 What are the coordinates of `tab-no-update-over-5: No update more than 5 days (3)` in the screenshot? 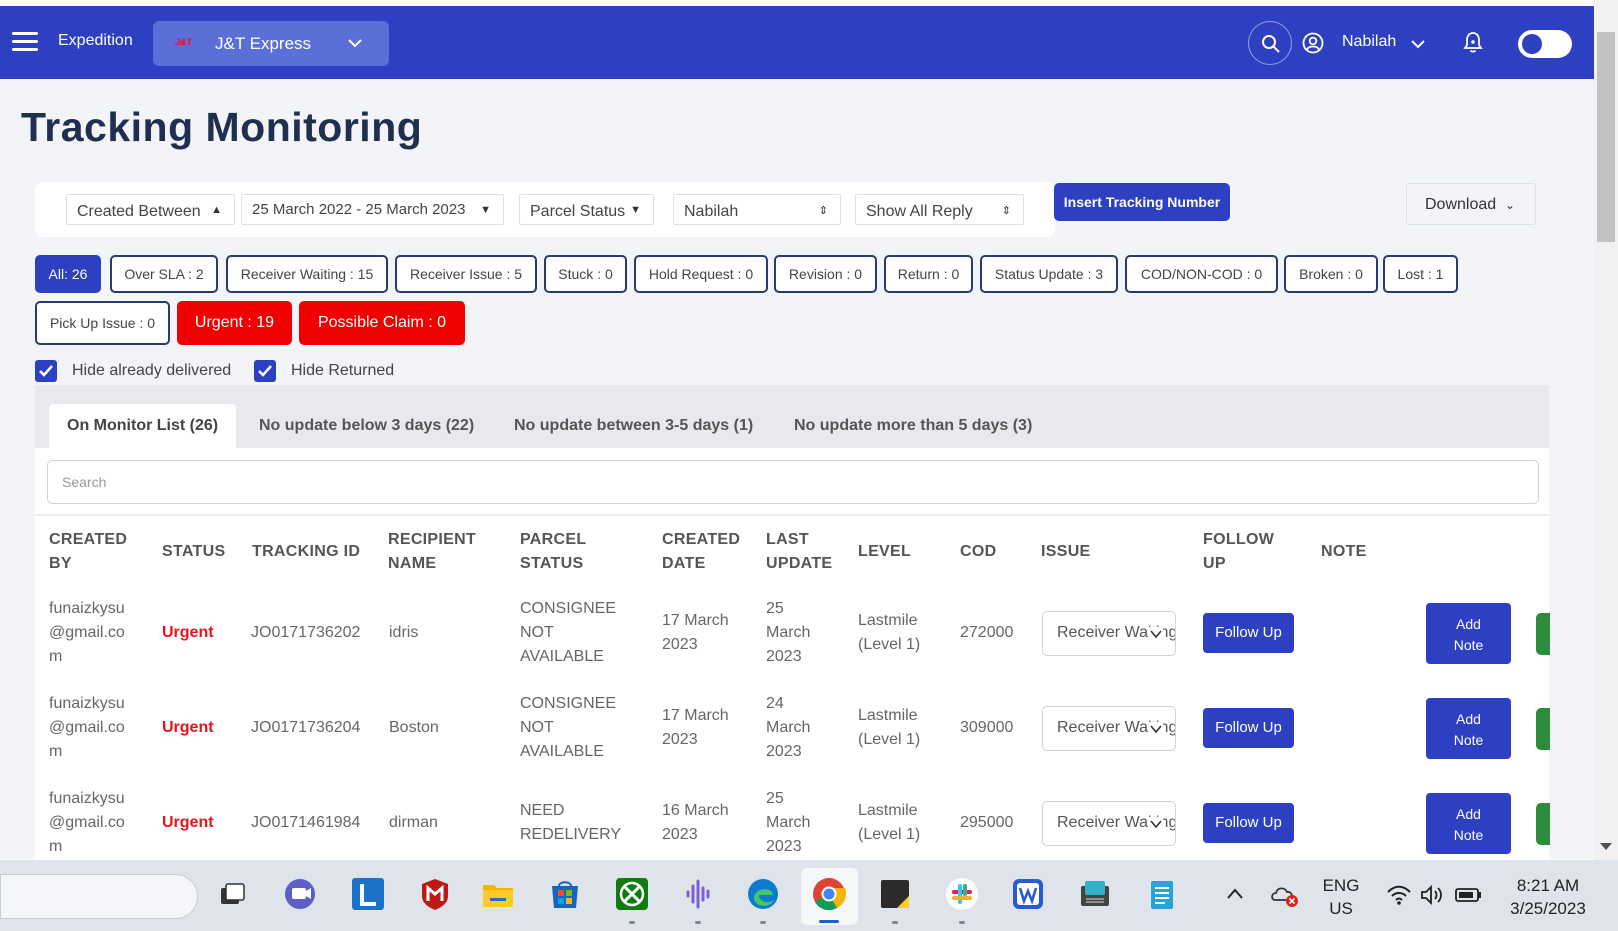 It's located at (913, 426).